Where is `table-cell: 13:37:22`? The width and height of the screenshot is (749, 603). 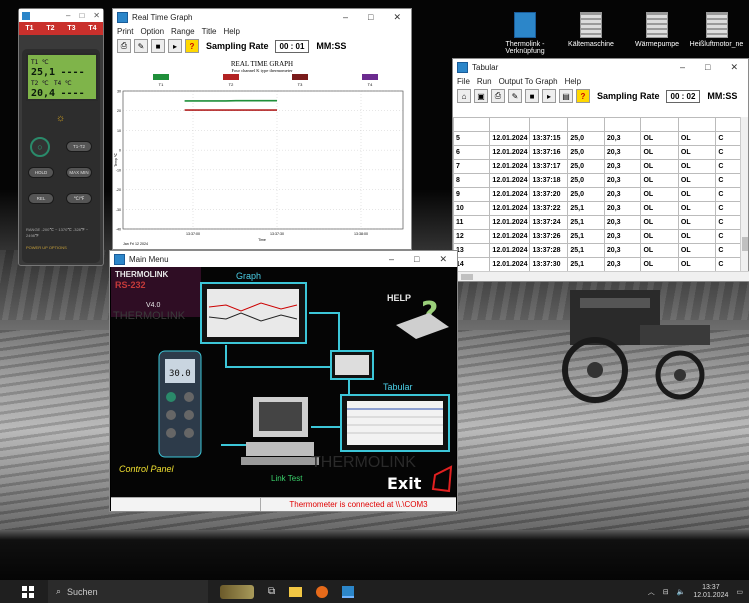
table-cell: 13:37:22 is located at coordinates (549, 208).